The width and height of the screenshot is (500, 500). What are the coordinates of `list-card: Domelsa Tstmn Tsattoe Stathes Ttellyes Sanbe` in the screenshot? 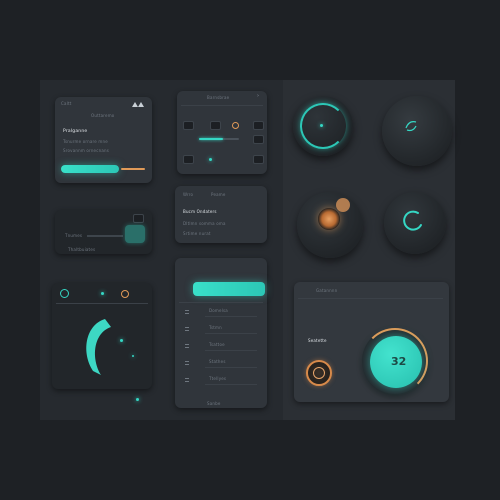 It's located at (221, 333).